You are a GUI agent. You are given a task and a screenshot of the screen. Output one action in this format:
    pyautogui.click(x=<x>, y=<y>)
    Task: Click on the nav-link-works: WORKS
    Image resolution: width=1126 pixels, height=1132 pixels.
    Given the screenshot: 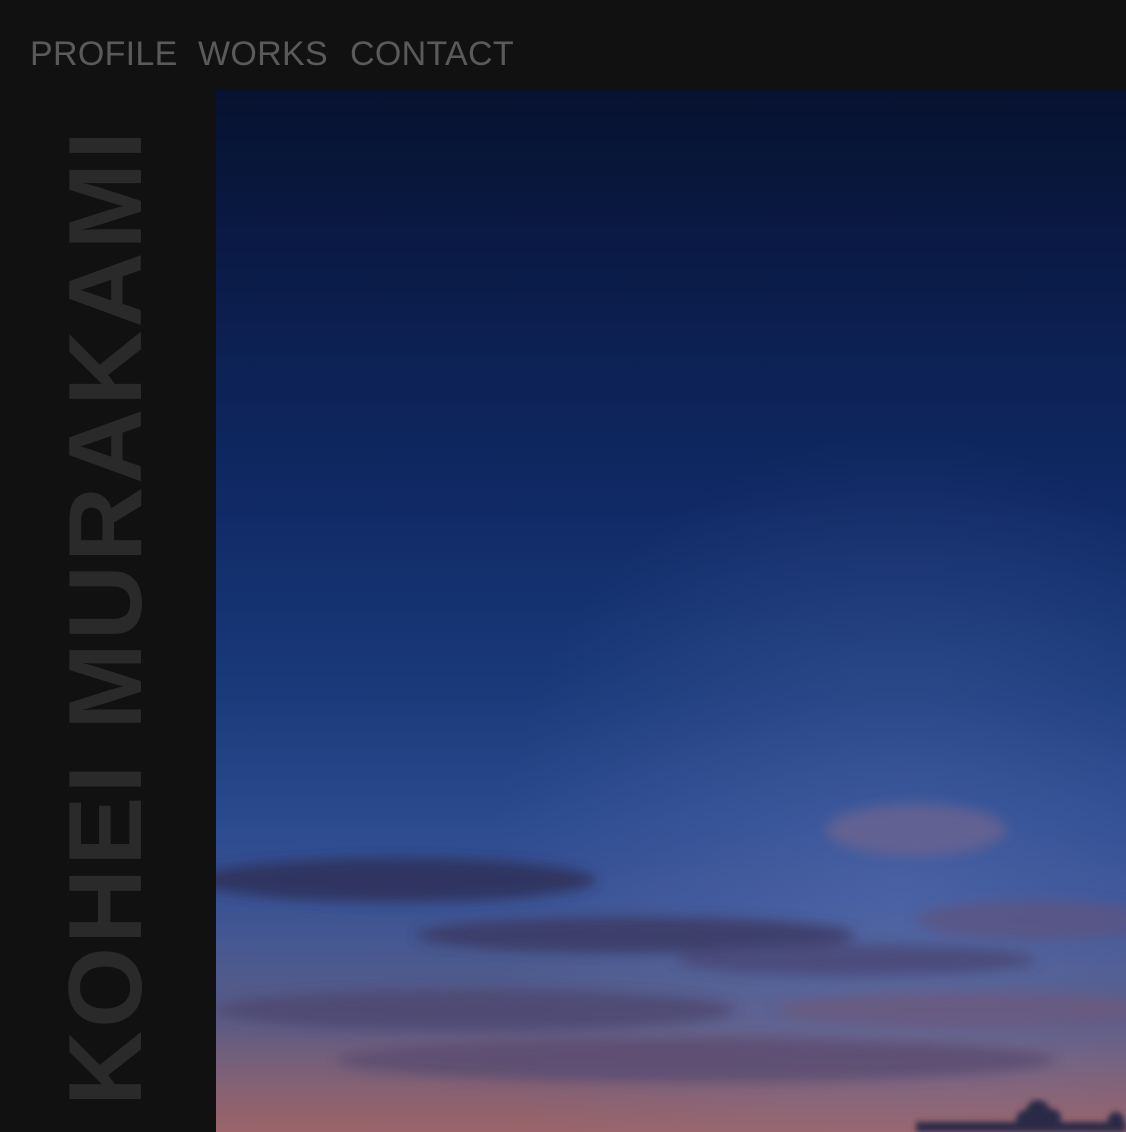 What is the action you would take?
    pyautogui.click(x=263, y=54)
    